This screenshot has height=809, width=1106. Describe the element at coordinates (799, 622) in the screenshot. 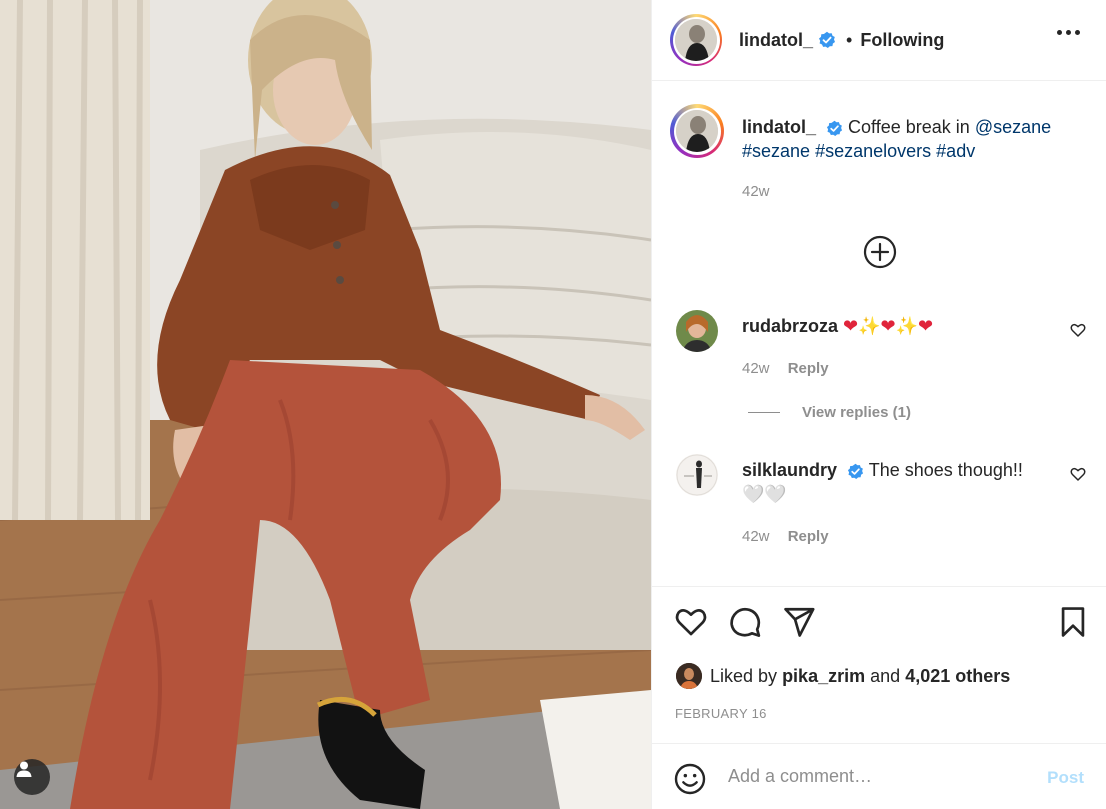

I see `share-icon` at that location.